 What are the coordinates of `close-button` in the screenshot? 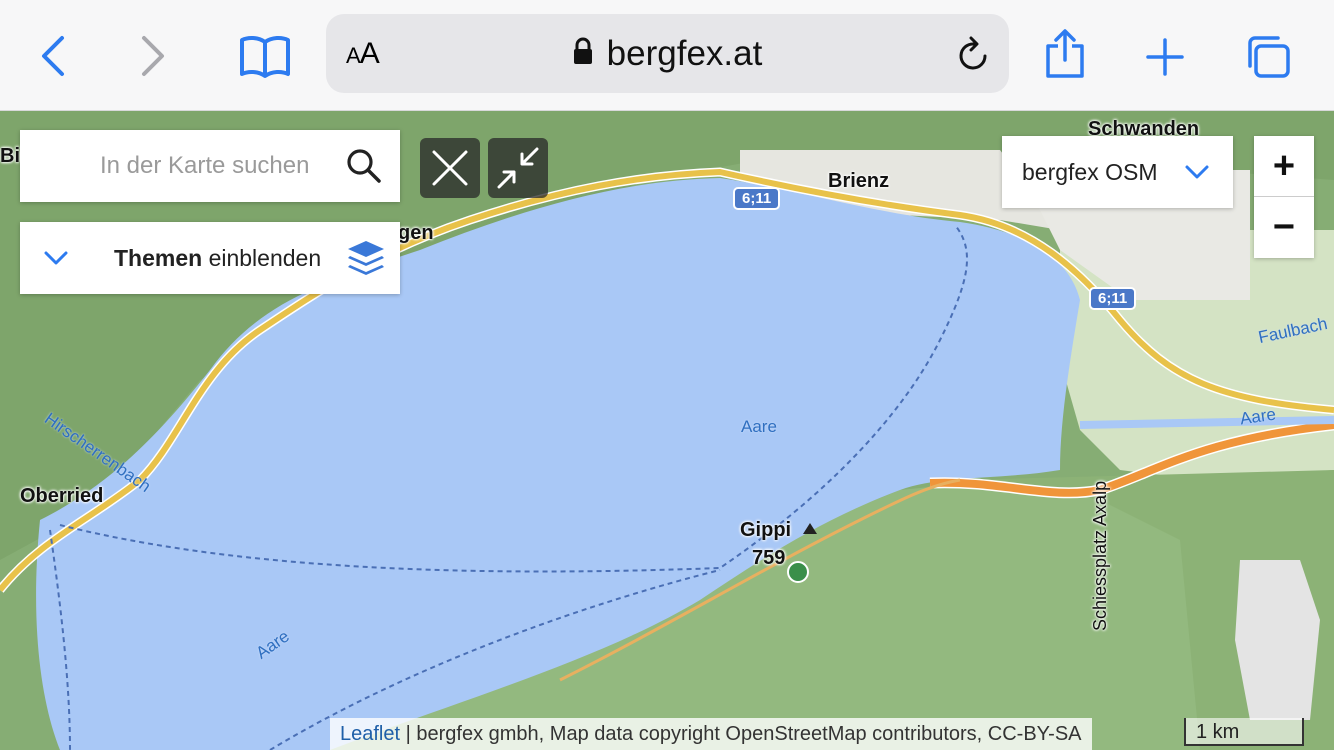 It's located at (450, 168).